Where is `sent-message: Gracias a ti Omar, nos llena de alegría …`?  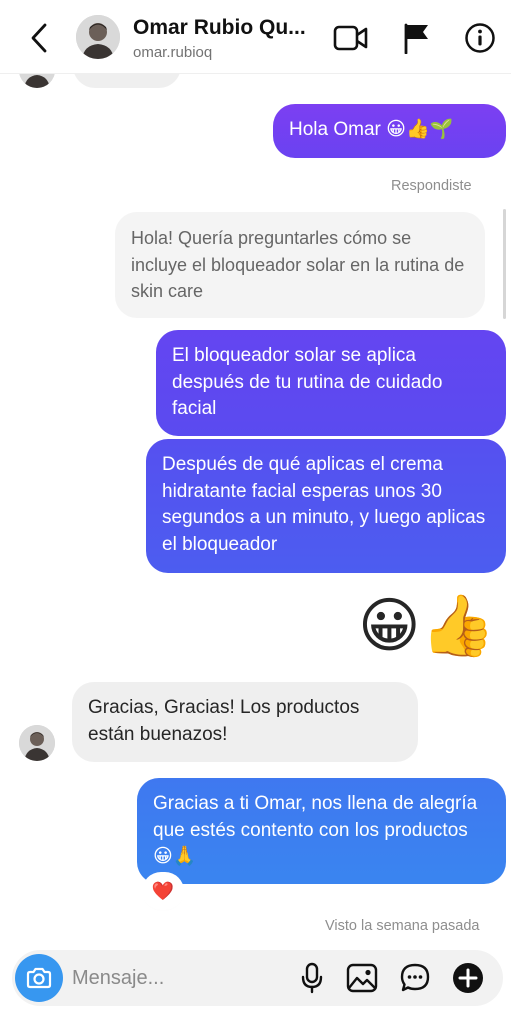 sent-message: Gracias a ti Omar, nos llena de alegría … is located at coordinates (321, 831).